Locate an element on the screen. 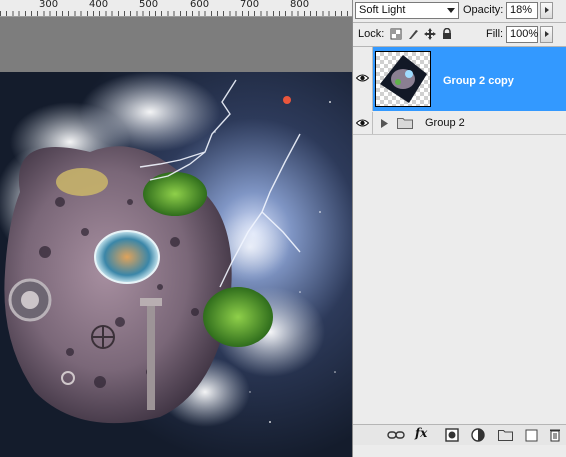 The width and height of the screenshot is (566, 457). ruler-number: 500 is located at coordinates (149, 5).